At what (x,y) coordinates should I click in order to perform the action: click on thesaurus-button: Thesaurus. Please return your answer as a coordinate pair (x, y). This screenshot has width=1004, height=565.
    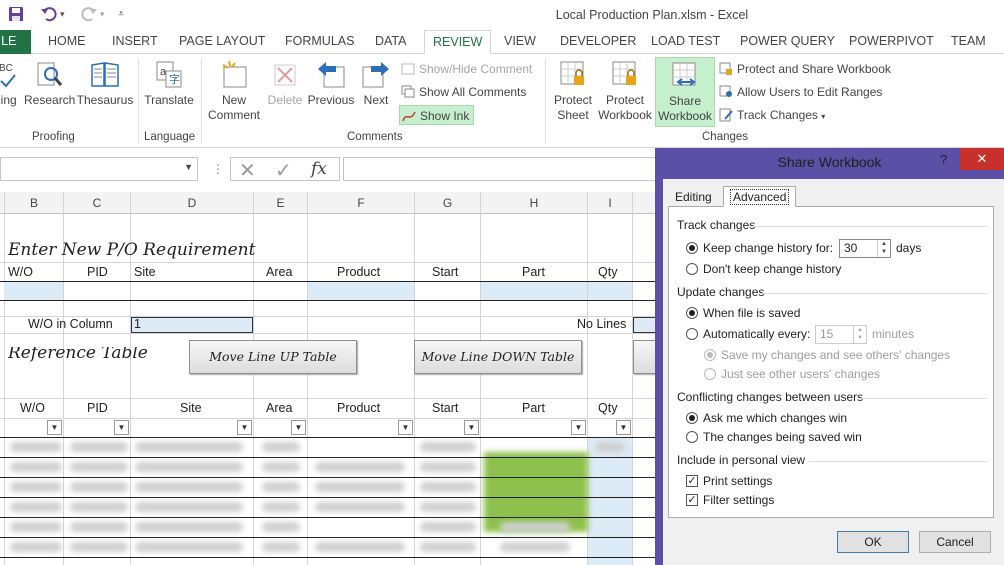
    Looking at the image, I should click on (105, 83).